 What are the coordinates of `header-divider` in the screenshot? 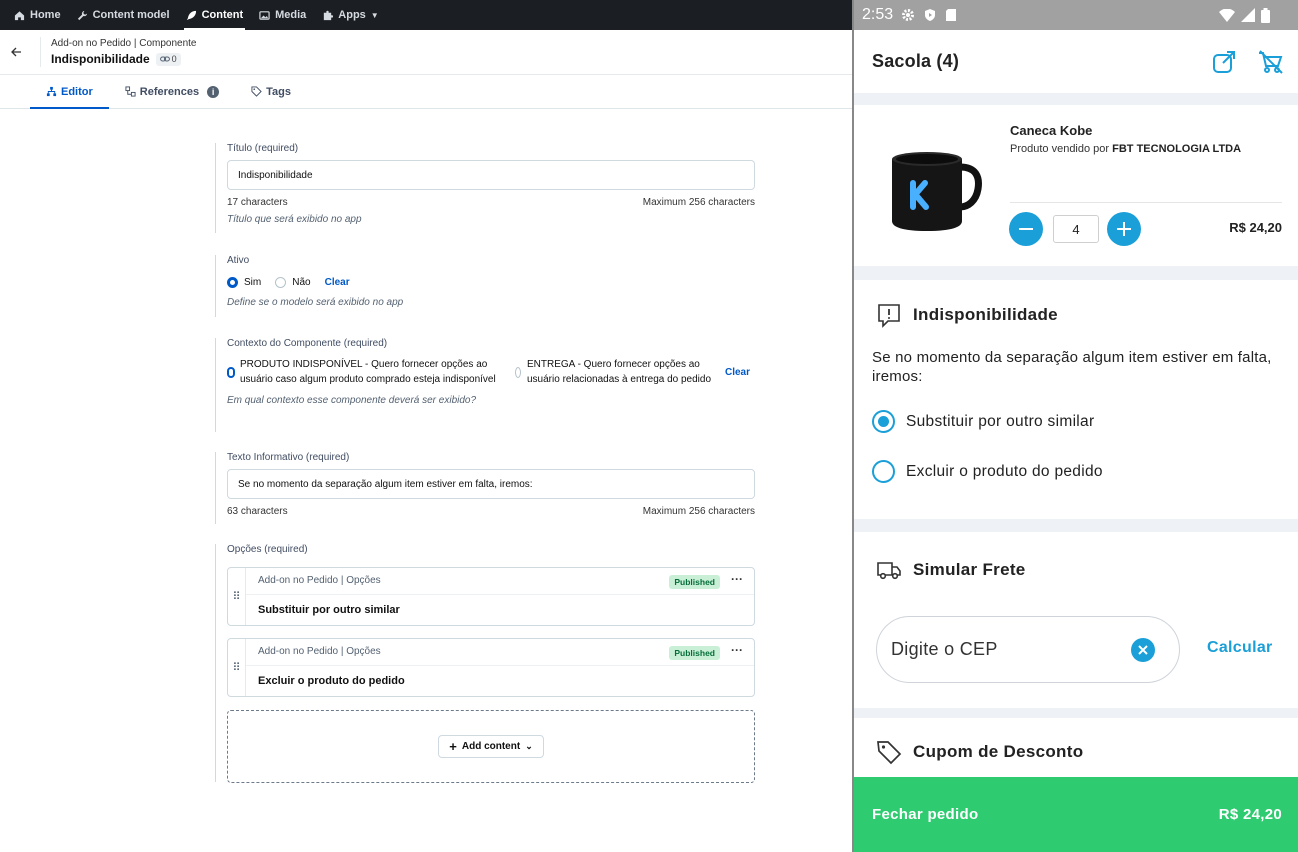 It's located at (40, 52).